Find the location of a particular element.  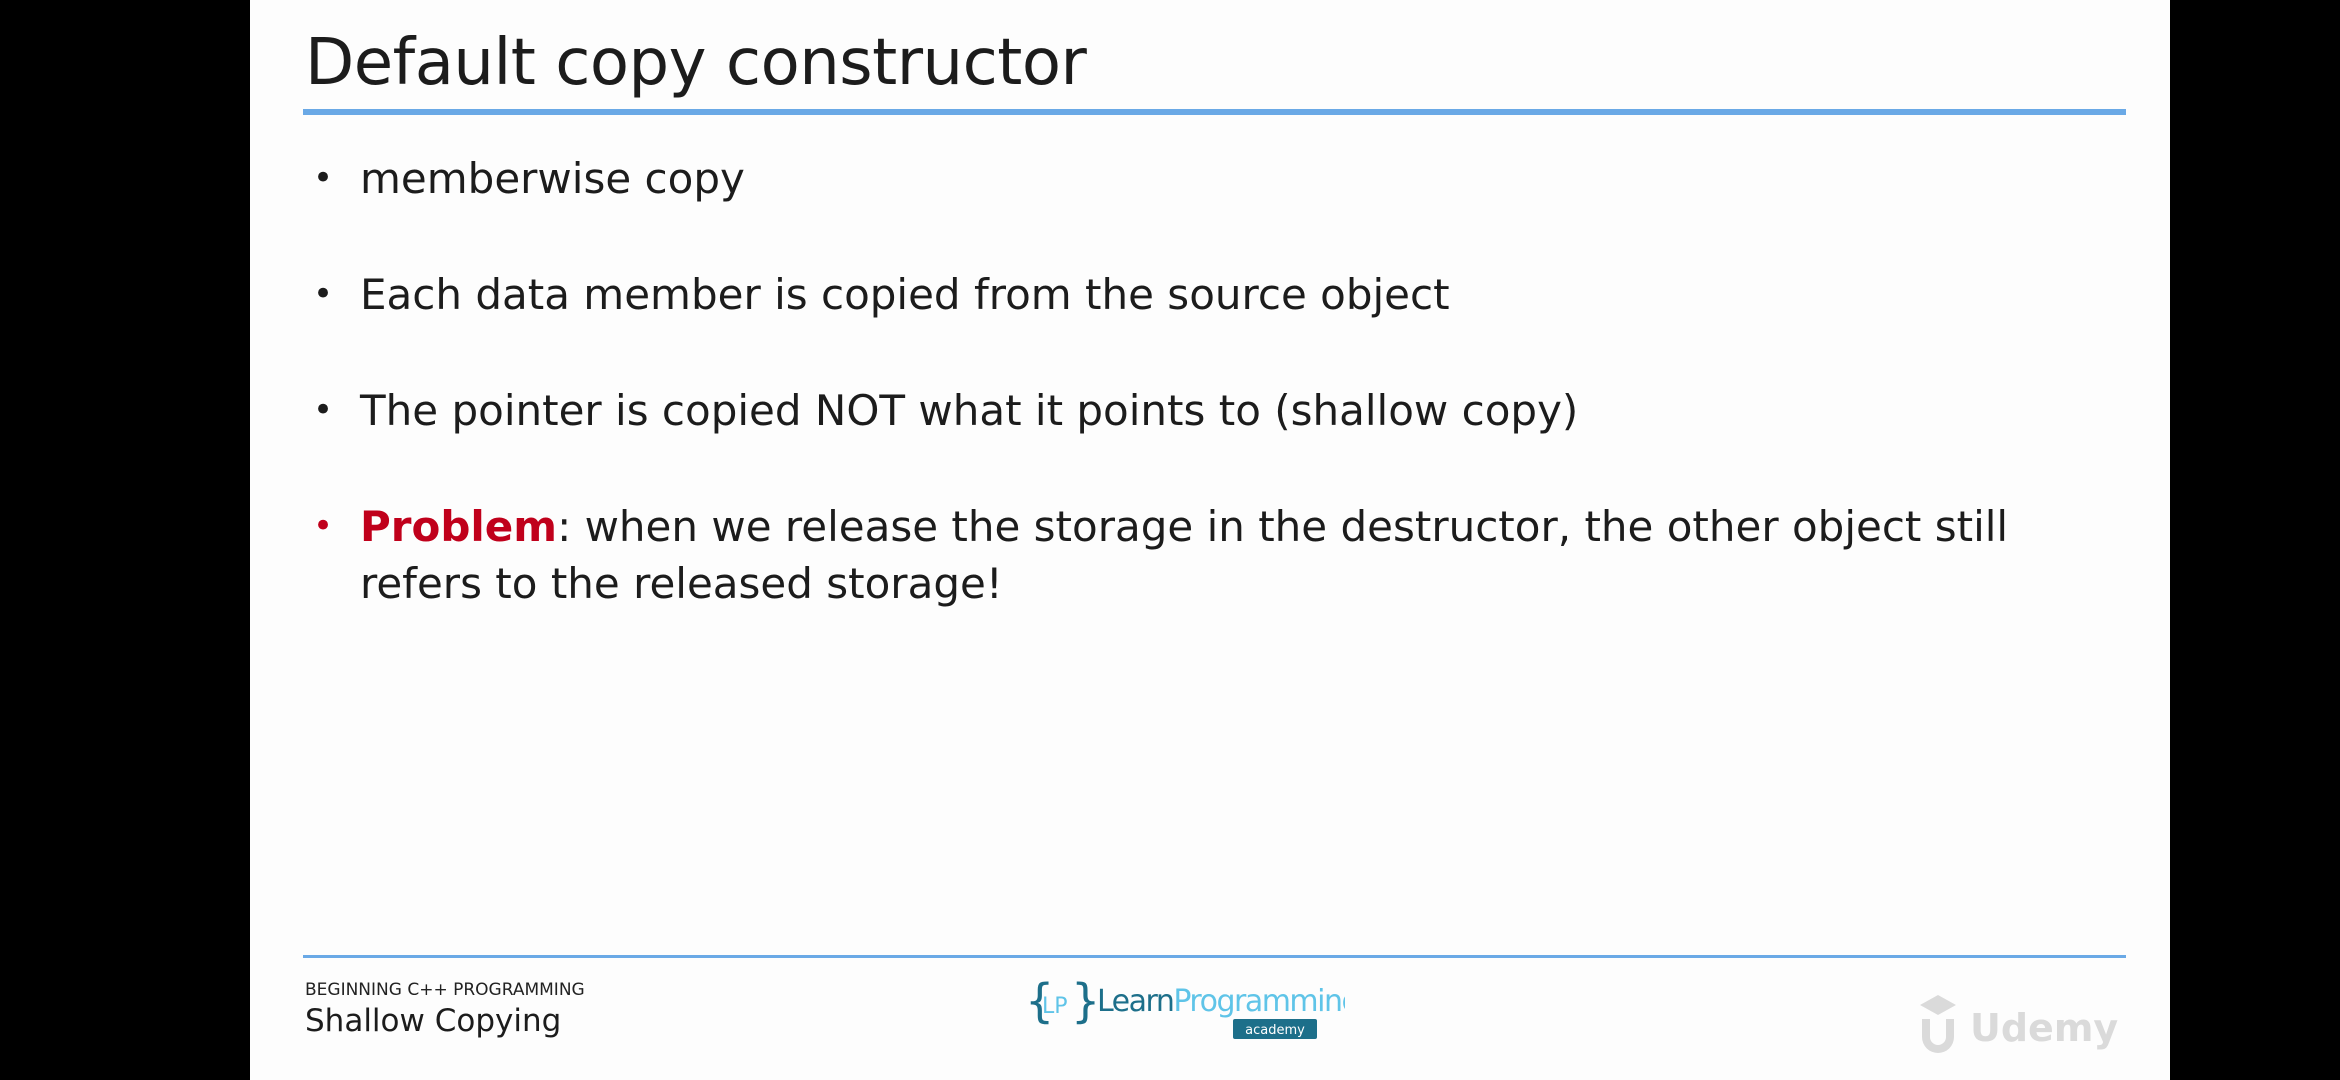

logo-word-programming: Programming is located at coordinates (1259, 1001).